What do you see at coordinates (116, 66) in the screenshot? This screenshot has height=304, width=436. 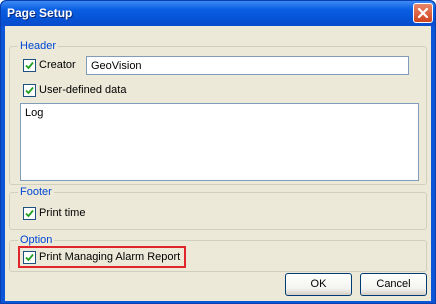 I see `creator-value: GeoVision` at bounding box center [116, 66].